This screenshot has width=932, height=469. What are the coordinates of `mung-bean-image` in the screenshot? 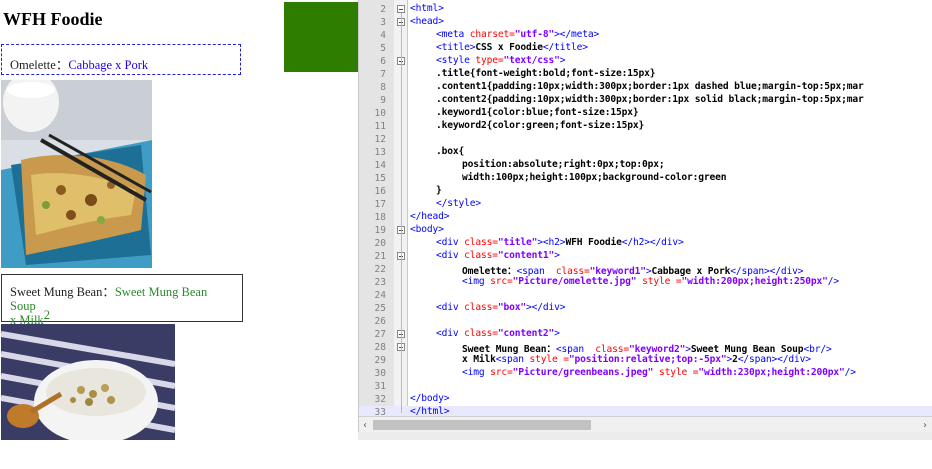 It's located at (88, 382).